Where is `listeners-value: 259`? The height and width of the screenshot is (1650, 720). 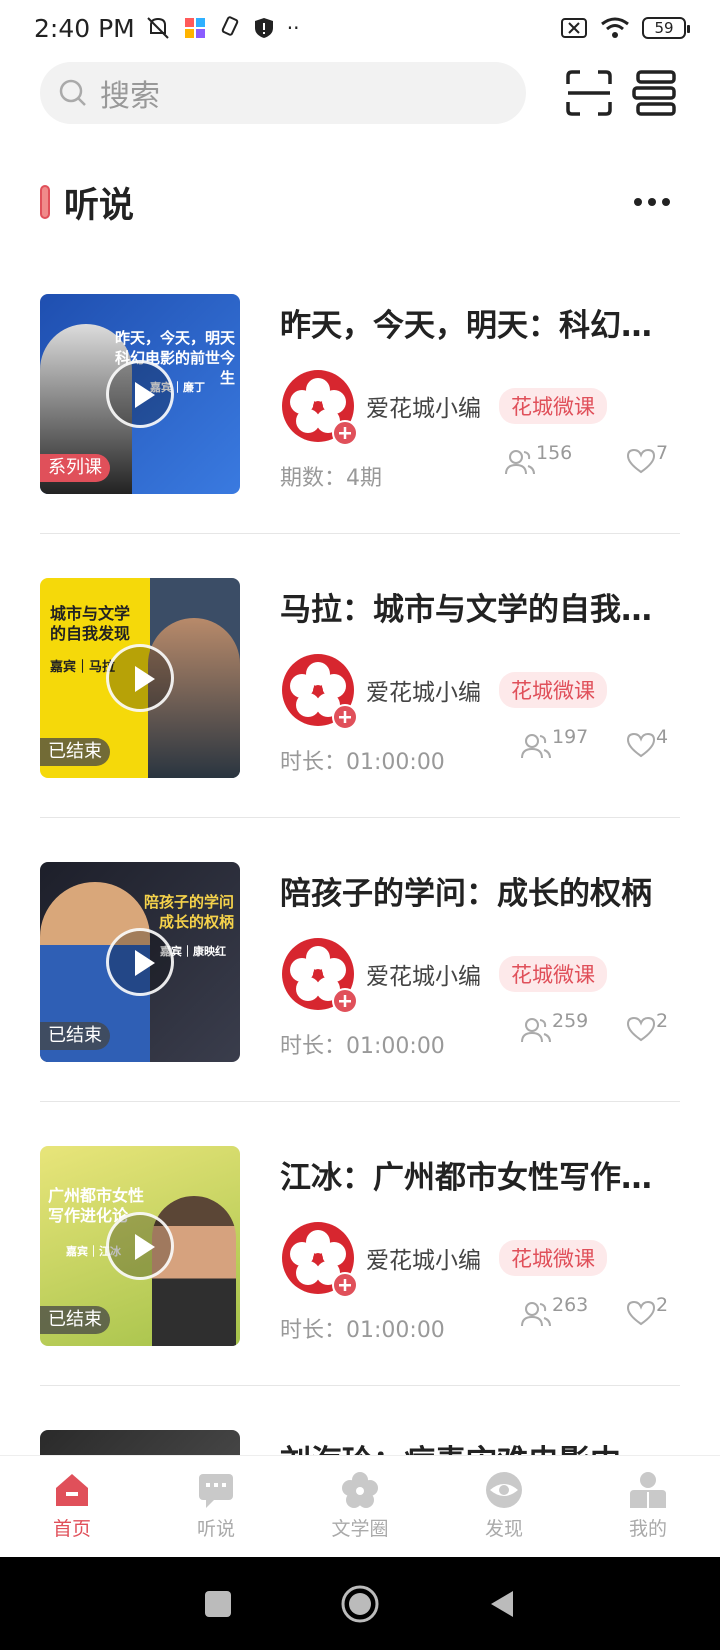
listeners-value: 259 is located at coordinates (570, 1021).